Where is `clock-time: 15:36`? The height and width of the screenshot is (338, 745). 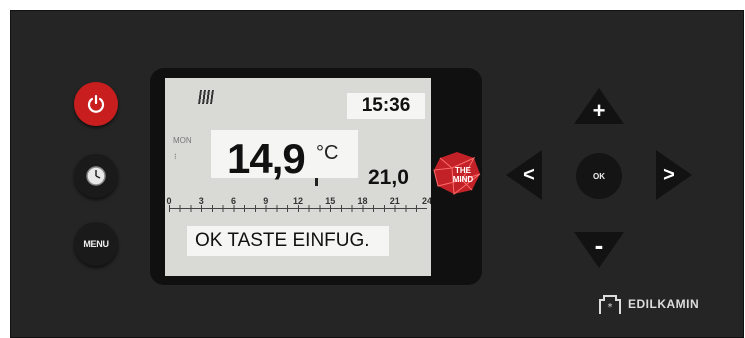
clock-time: 15:36 is located at coordinates (386, 106).